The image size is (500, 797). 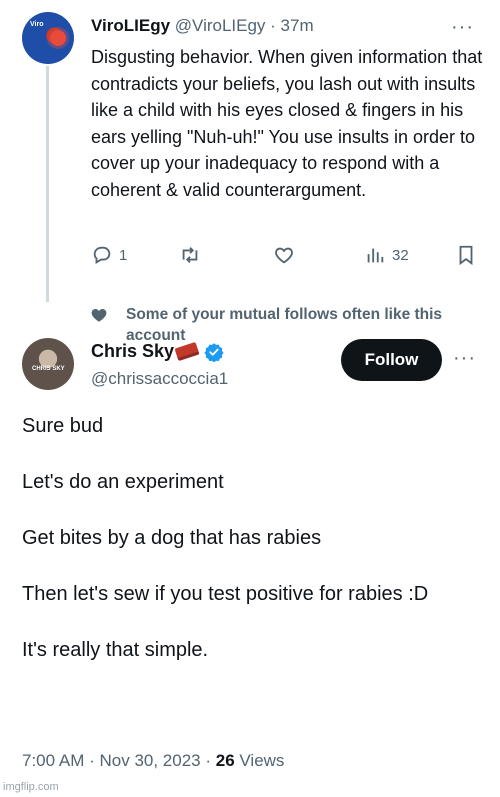 I want to click on retweet-button, so click(x=190, y=255).